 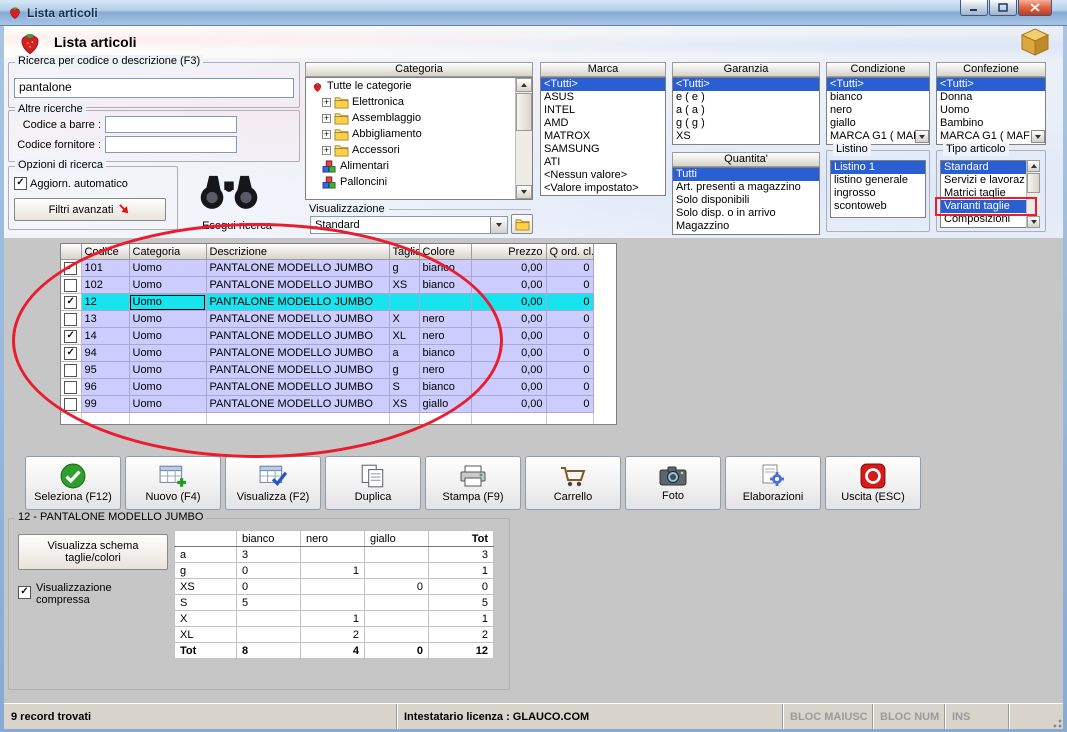 I want to click on list-item: Bambino, so click(x=991, y=123).